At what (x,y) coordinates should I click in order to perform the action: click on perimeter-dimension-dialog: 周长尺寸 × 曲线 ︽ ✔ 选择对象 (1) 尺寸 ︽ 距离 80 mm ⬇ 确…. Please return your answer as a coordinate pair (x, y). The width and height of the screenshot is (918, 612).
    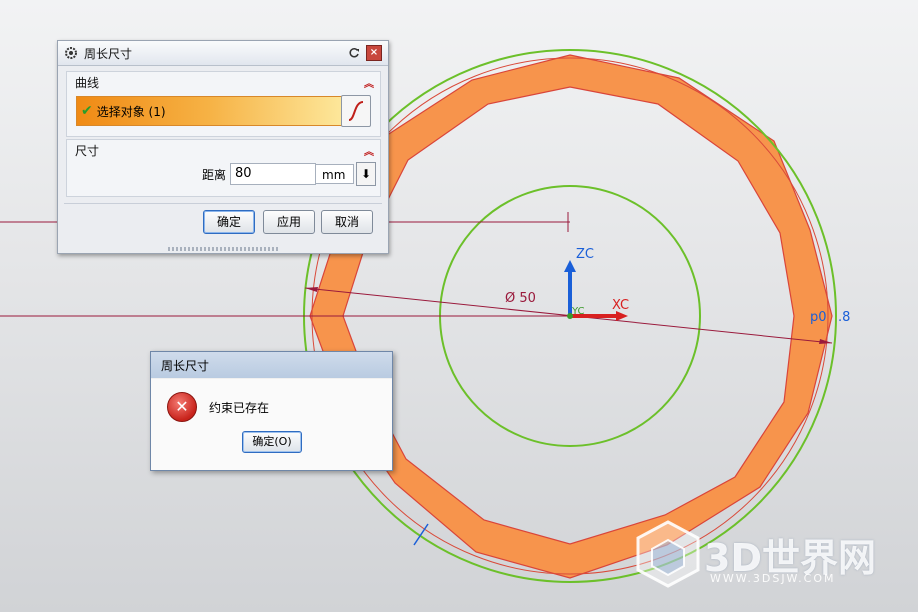
    Looking at the image, I should click on (223, 147).